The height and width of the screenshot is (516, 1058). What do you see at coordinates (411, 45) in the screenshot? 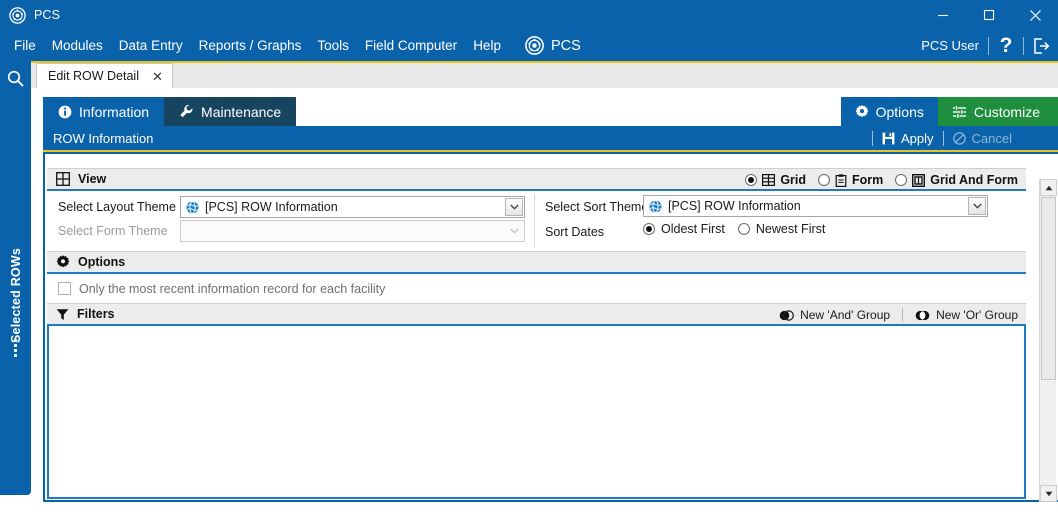
I see `menu-item-field-computer: Field Computer` at bounding box center [411, 45].